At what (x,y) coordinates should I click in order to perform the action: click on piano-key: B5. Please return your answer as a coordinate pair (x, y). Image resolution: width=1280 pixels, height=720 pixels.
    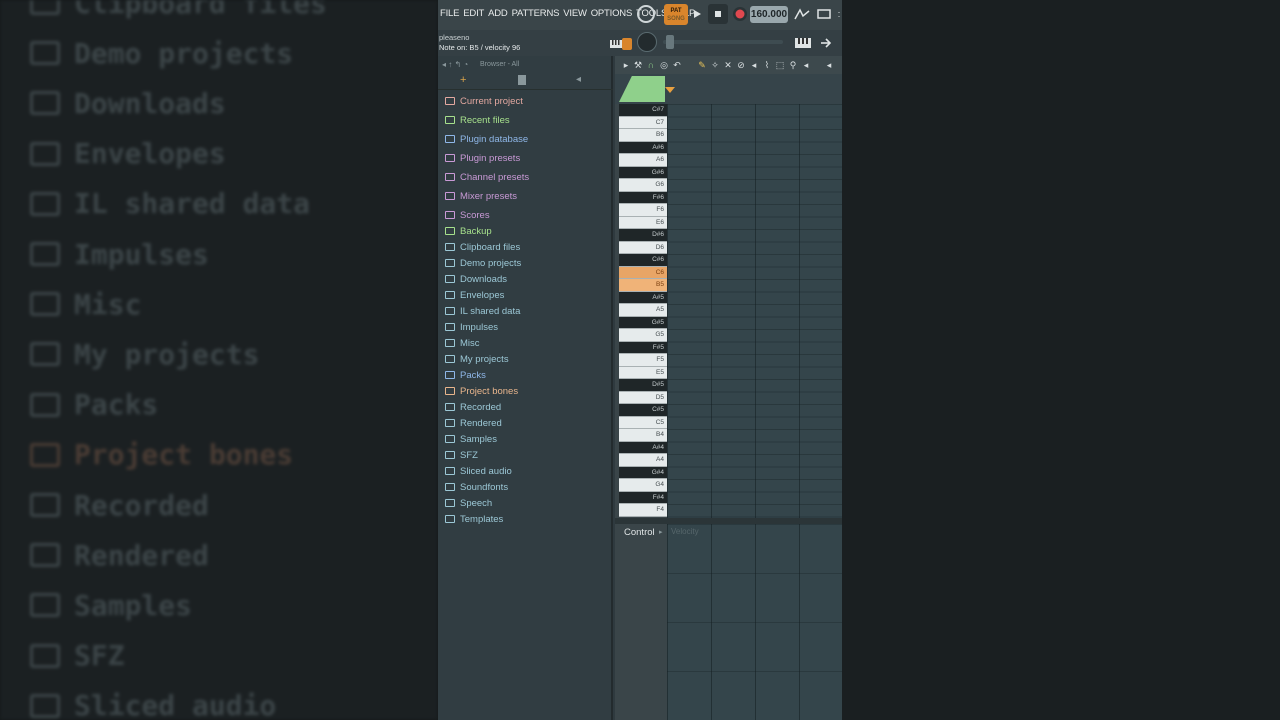
    Looking at the image, I should click on (643, 285).